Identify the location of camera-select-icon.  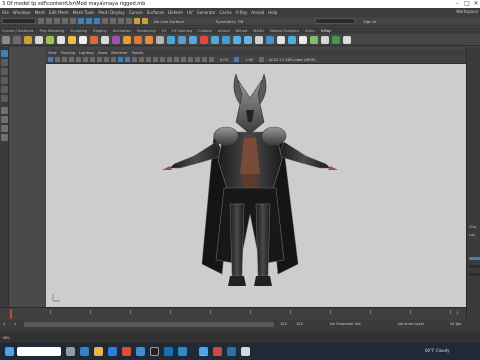
(50, 59).